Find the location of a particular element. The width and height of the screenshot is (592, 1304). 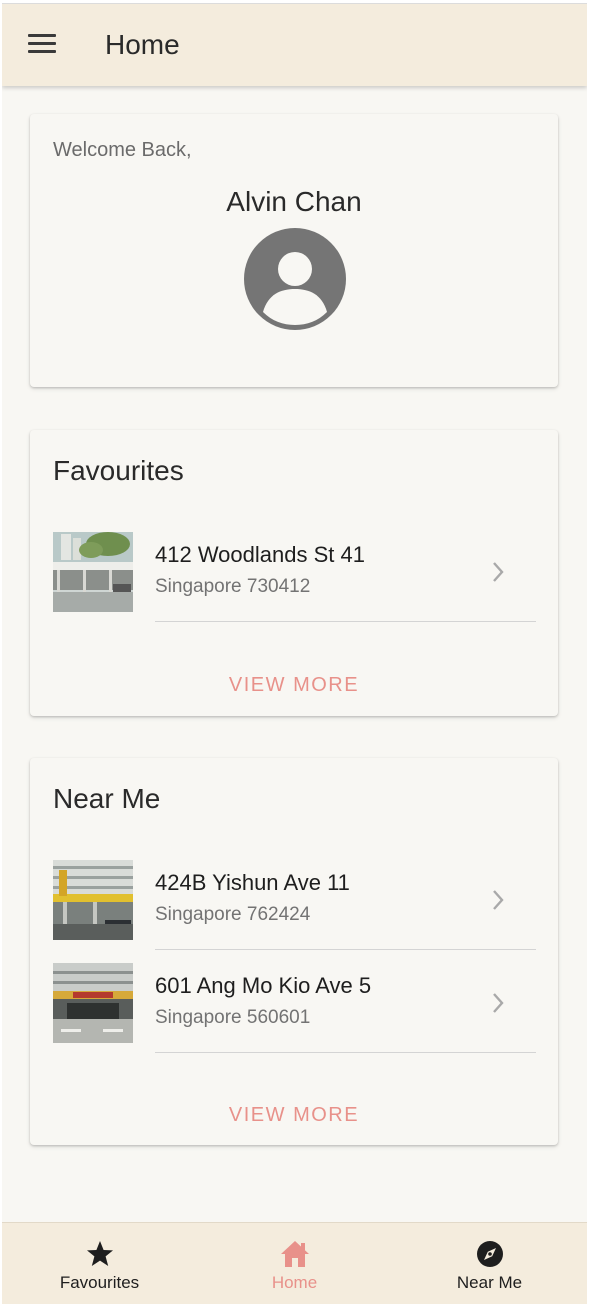

home-icon is located at coordinates (295, 1254).